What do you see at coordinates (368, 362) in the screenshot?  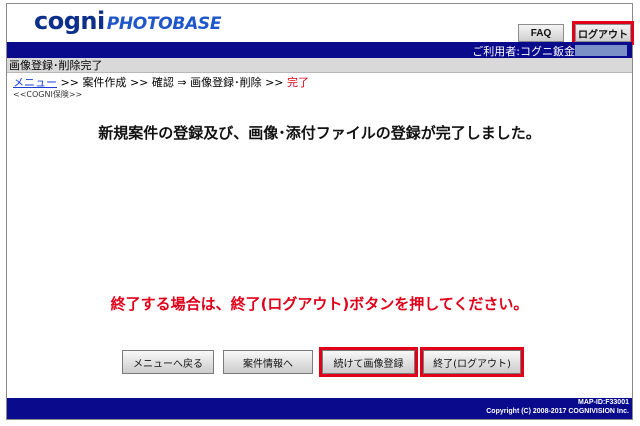 I see `continue-image-registration-button: 続けて画像登録` at bounding box center [368, 362].